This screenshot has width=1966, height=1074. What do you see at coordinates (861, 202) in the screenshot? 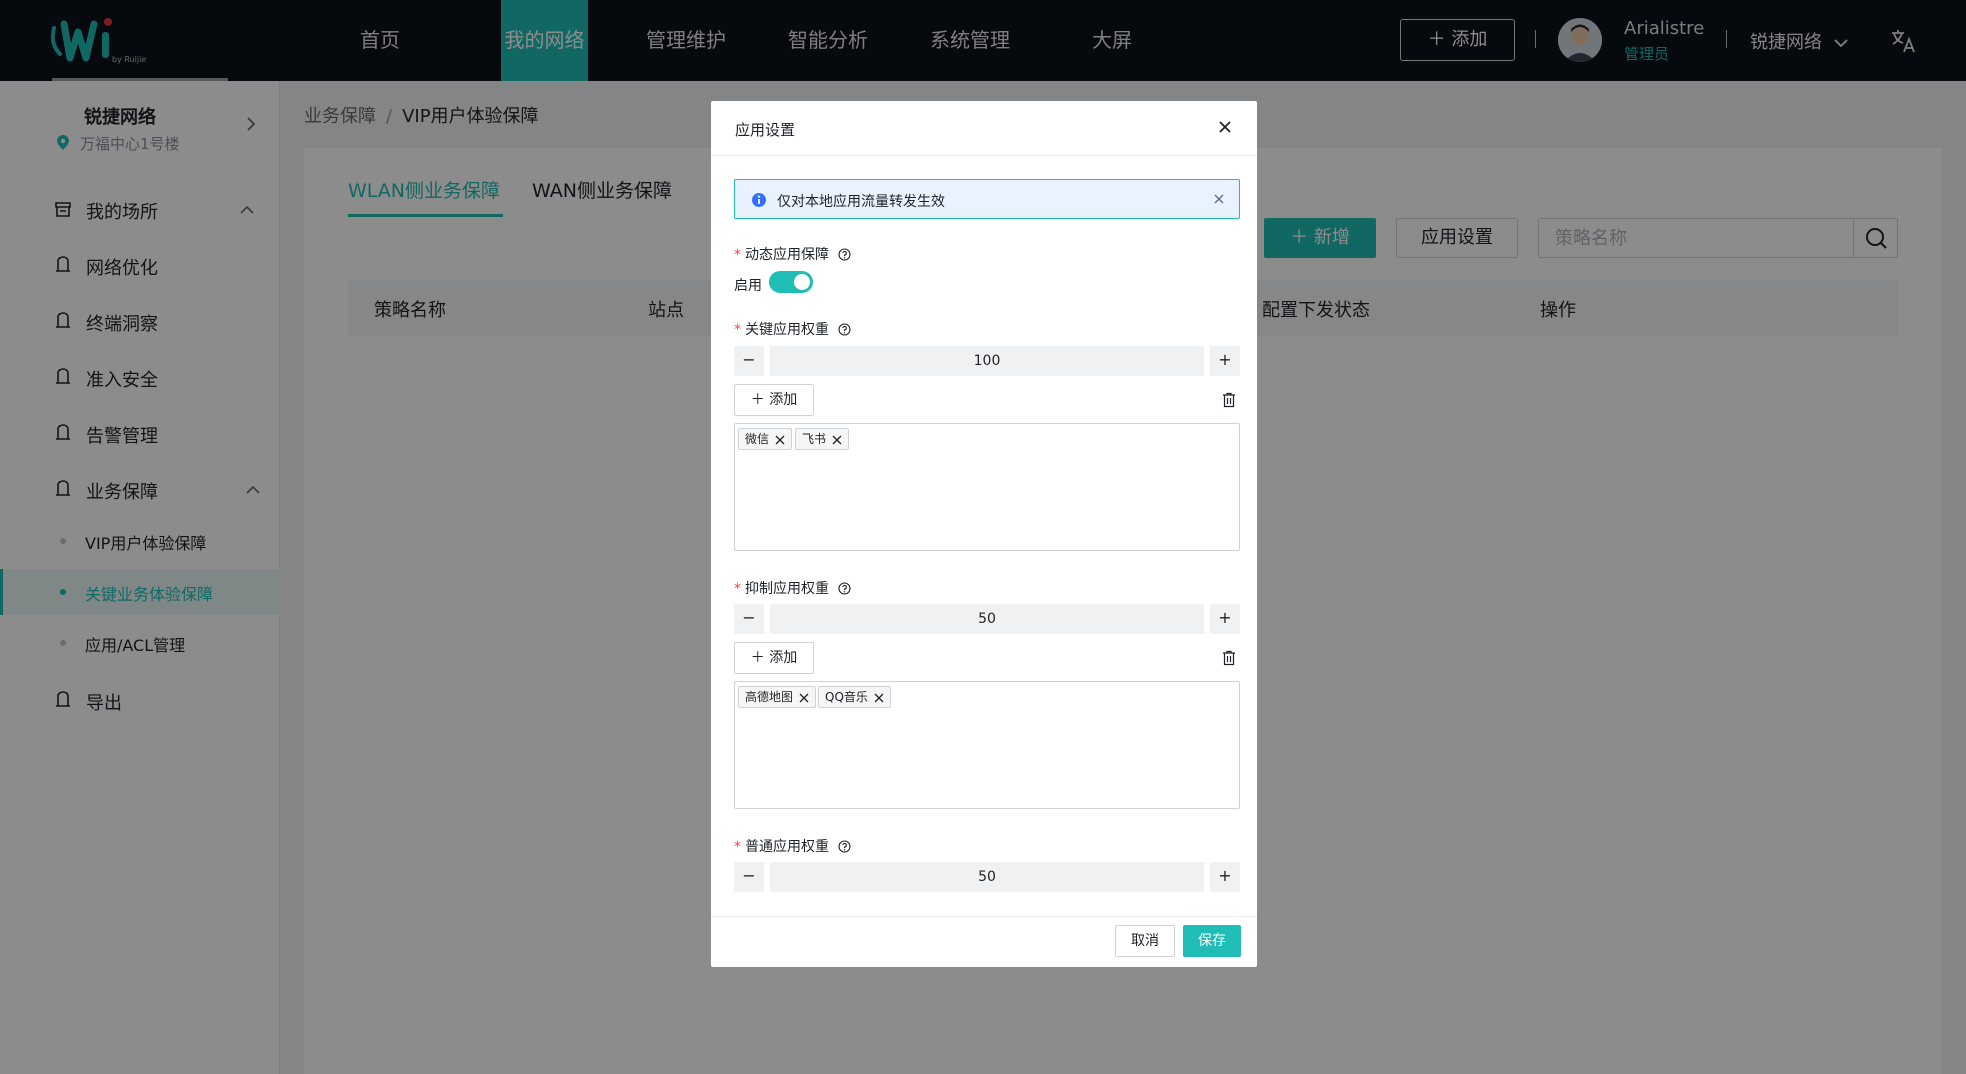
I see `alert-text: 仅对本地应用流量转发生效` at bounding box center [861, 202].